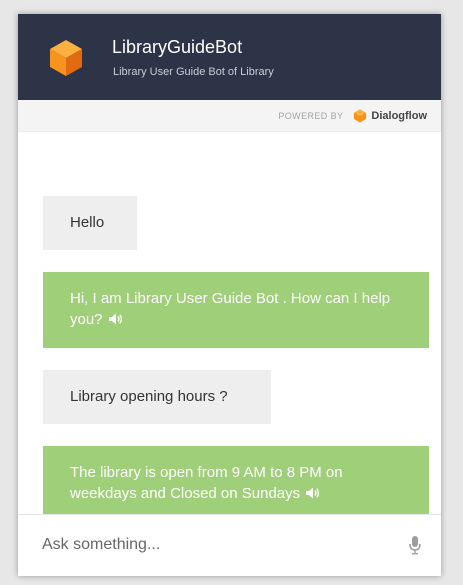 The image size is (463, 585). What do you see at coordinates (177, 47) in the screenshot?
I see `bot-title: LibraryGuideBot` at bounding box center [177, 47].